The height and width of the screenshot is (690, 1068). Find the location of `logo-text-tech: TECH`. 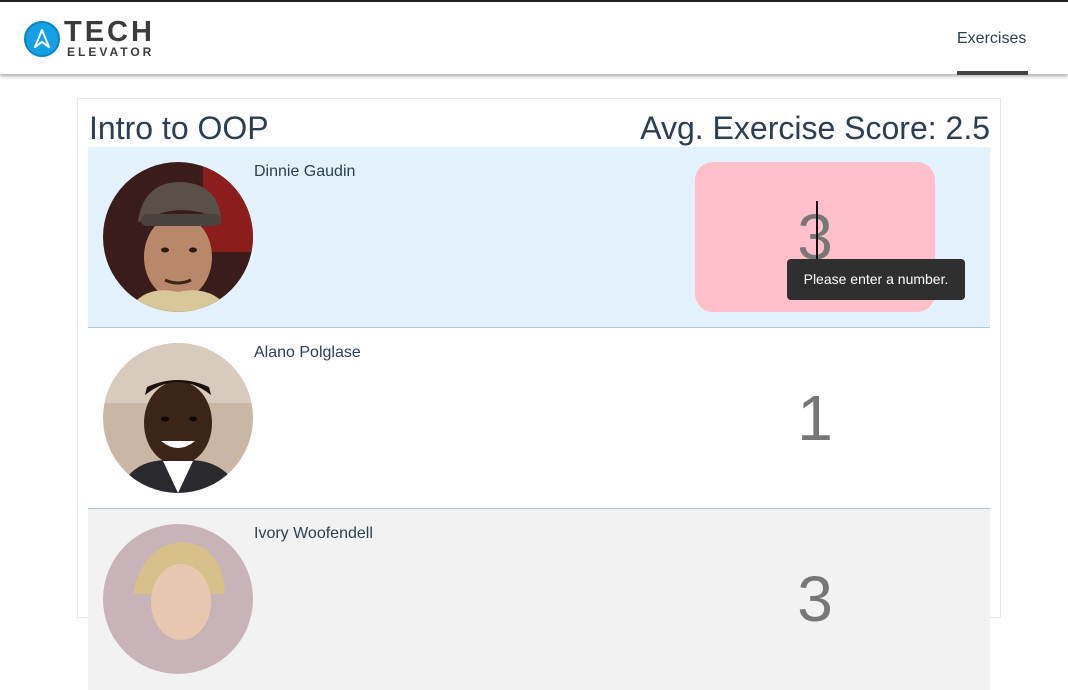

logo-text-tech: TECH is located at coordinates (109, 32).